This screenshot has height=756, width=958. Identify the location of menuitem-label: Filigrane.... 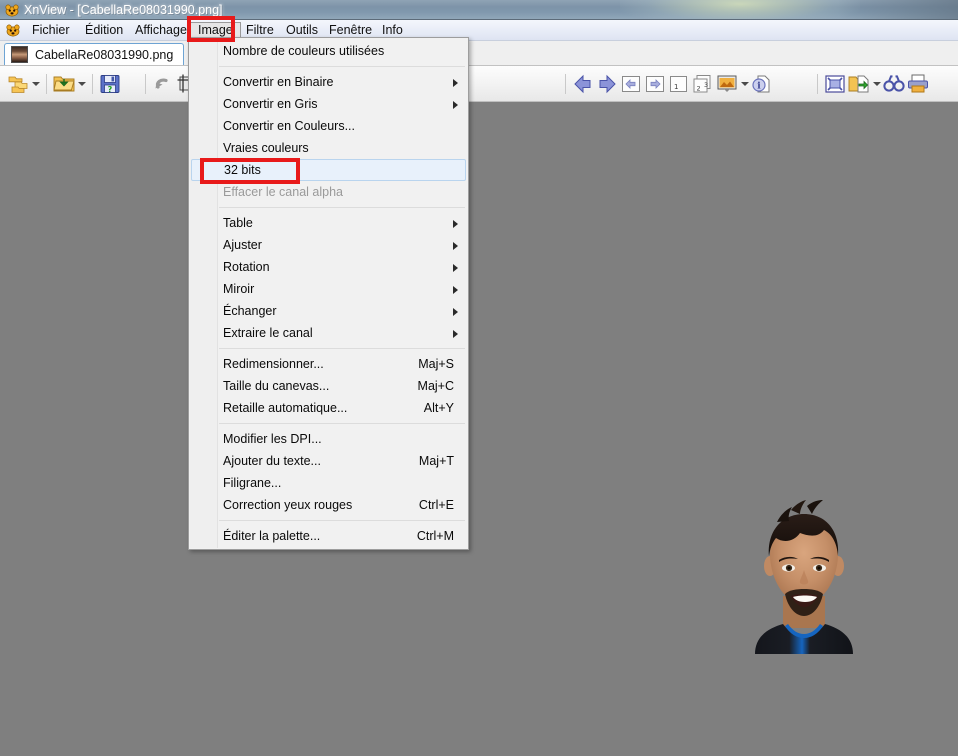
(252, 483).